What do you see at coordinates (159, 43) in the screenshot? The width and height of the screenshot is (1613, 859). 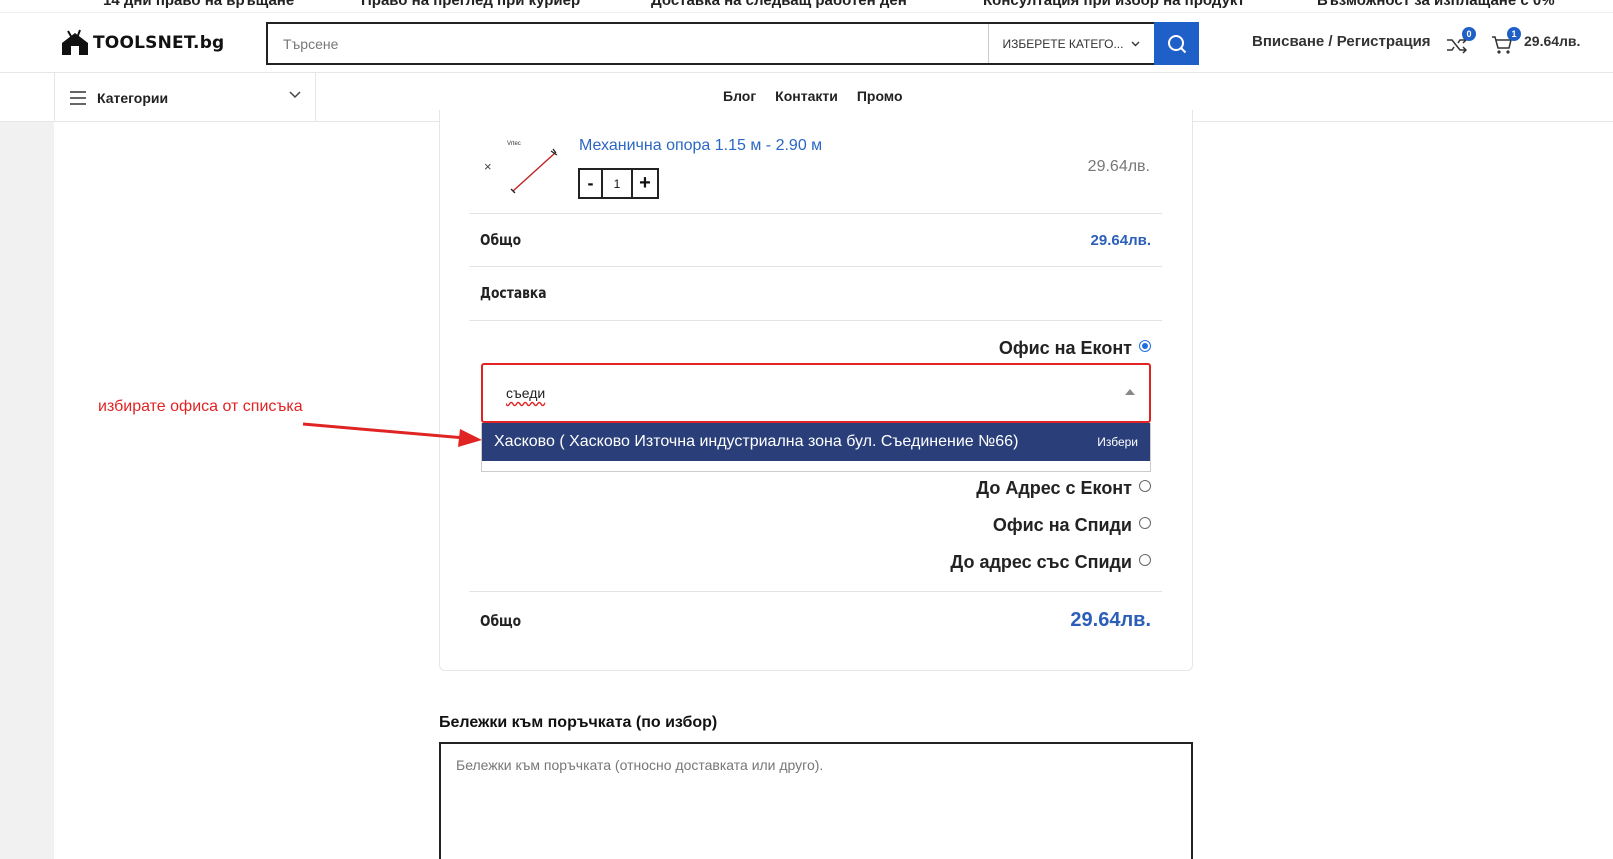 I see `logo-text: TOOLSNET.bg` at bounding box center [159, 43].